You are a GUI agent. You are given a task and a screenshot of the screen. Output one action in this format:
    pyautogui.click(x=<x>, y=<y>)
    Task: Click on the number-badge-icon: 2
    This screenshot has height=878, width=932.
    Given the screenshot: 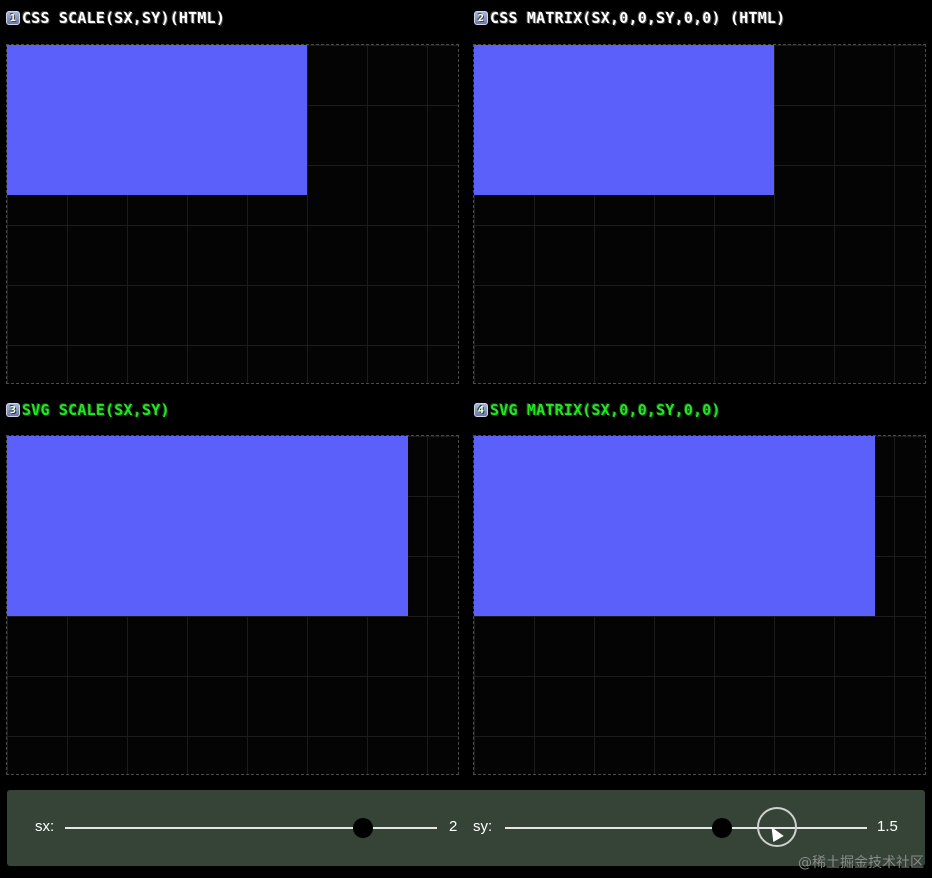 What is the action you would take?
    pyautogui.click(x=481, y=18)
    